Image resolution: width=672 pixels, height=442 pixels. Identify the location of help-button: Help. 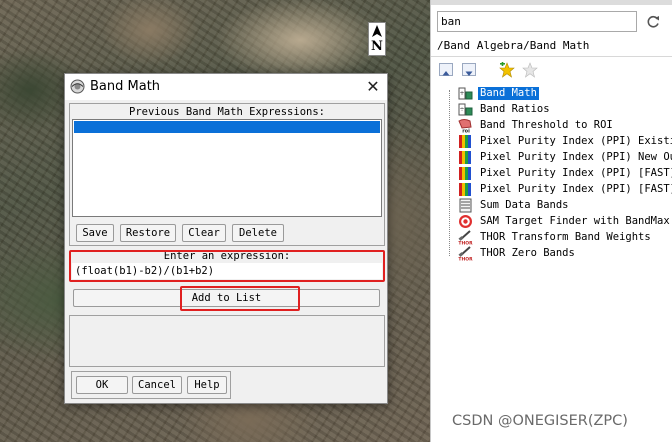
(207, 385).